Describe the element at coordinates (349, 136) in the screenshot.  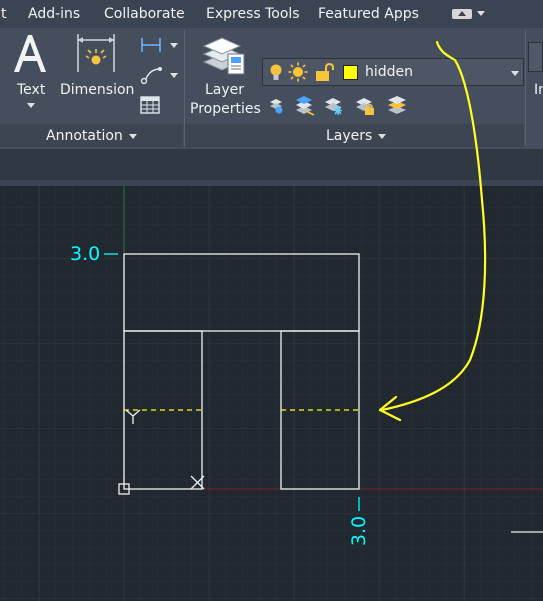
I see `layers-title-text: Layers` at that location.